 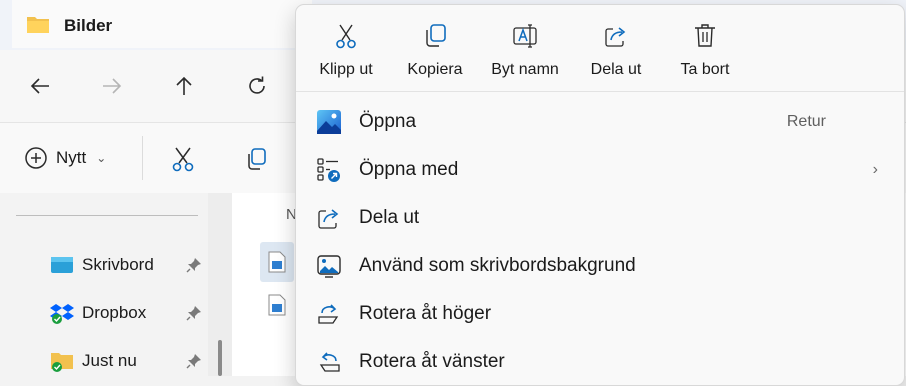 What do you see at coordinates (616, 69) in the screenshot?
I see `share-label: Dela ut` at bounding box center [616, 69].